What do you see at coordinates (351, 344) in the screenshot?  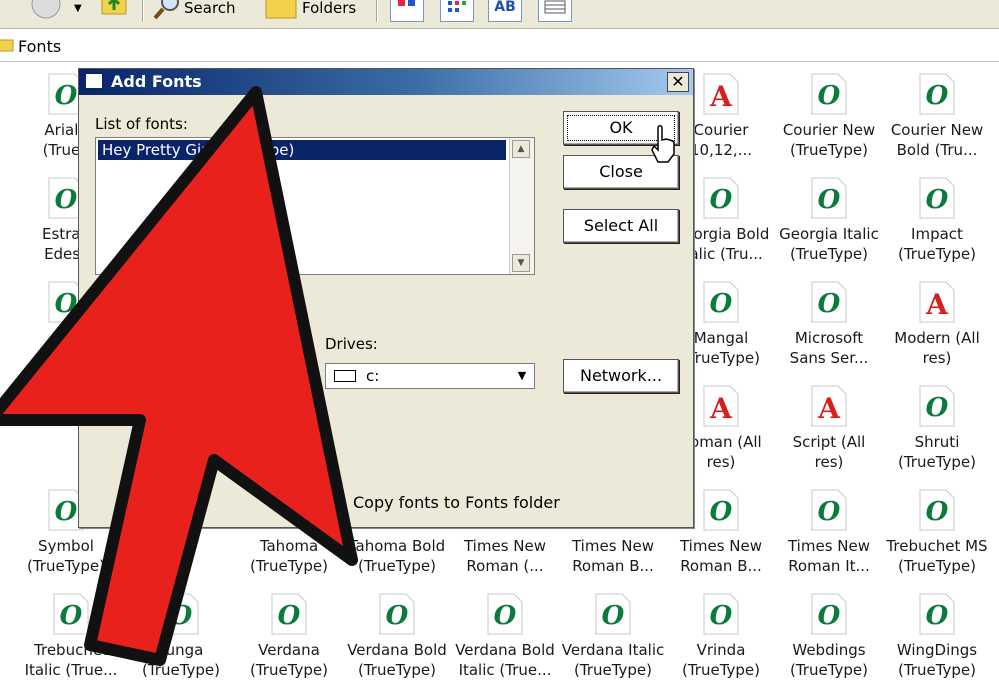 I see `drives-label: Drives:` at bounding box center [351, 344].